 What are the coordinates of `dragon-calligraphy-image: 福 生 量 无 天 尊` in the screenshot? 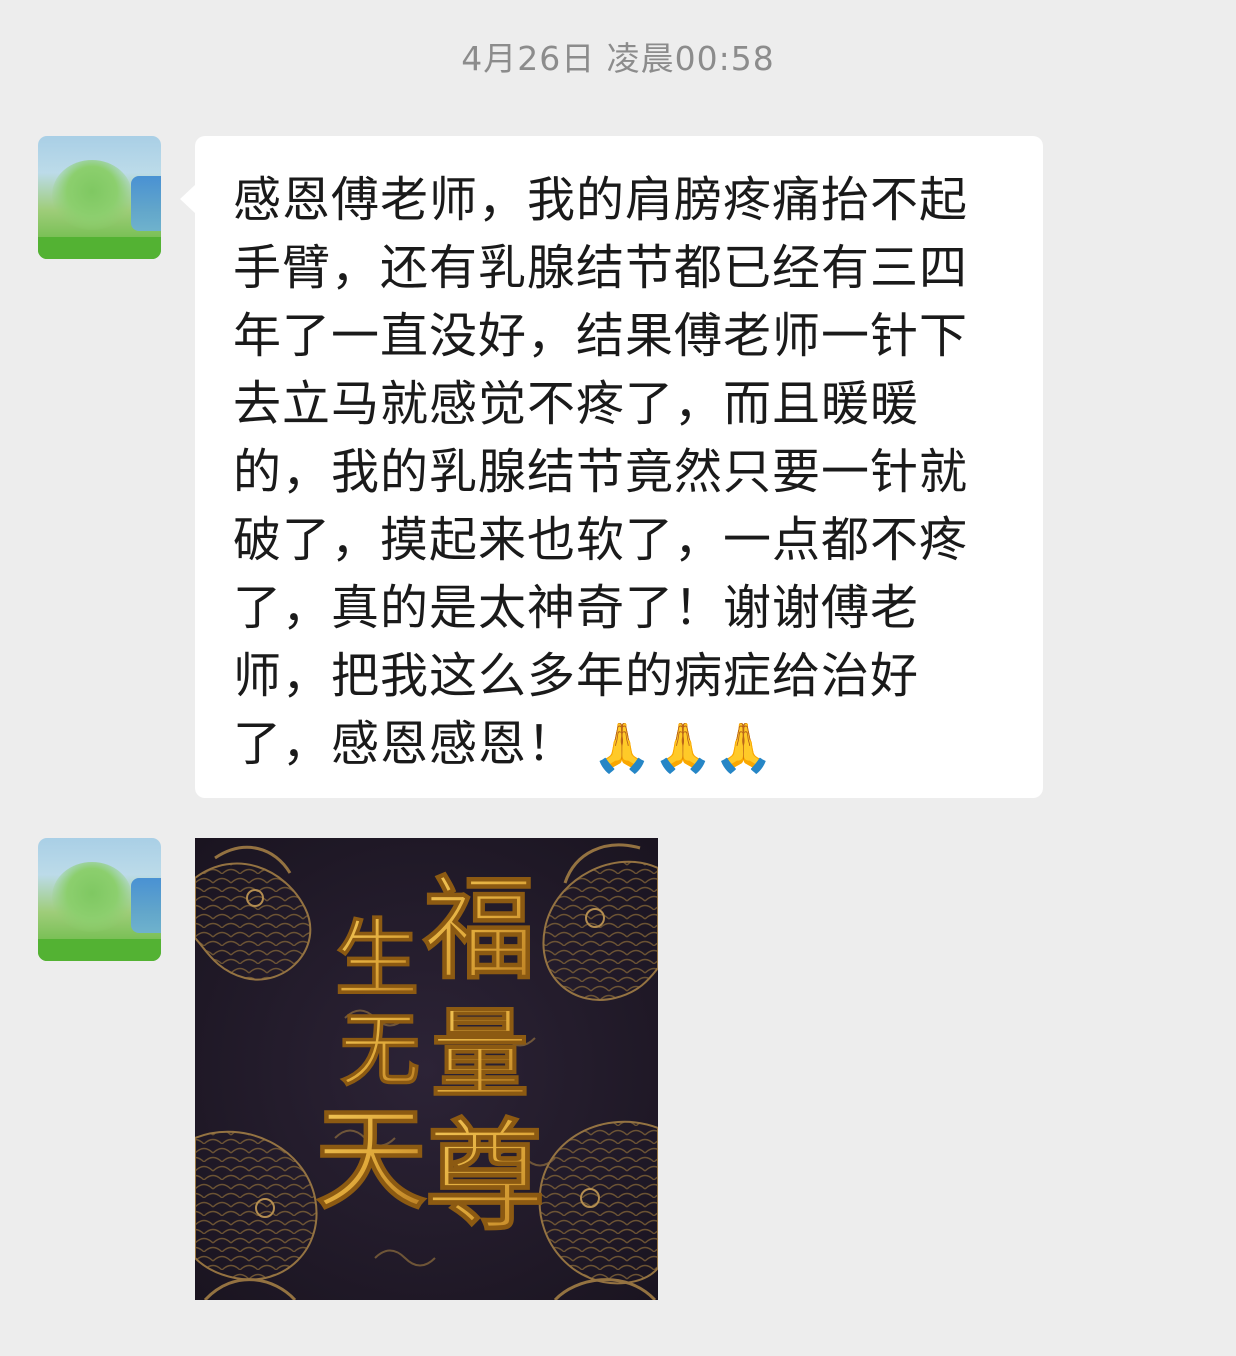 It's located at (426, 1069).